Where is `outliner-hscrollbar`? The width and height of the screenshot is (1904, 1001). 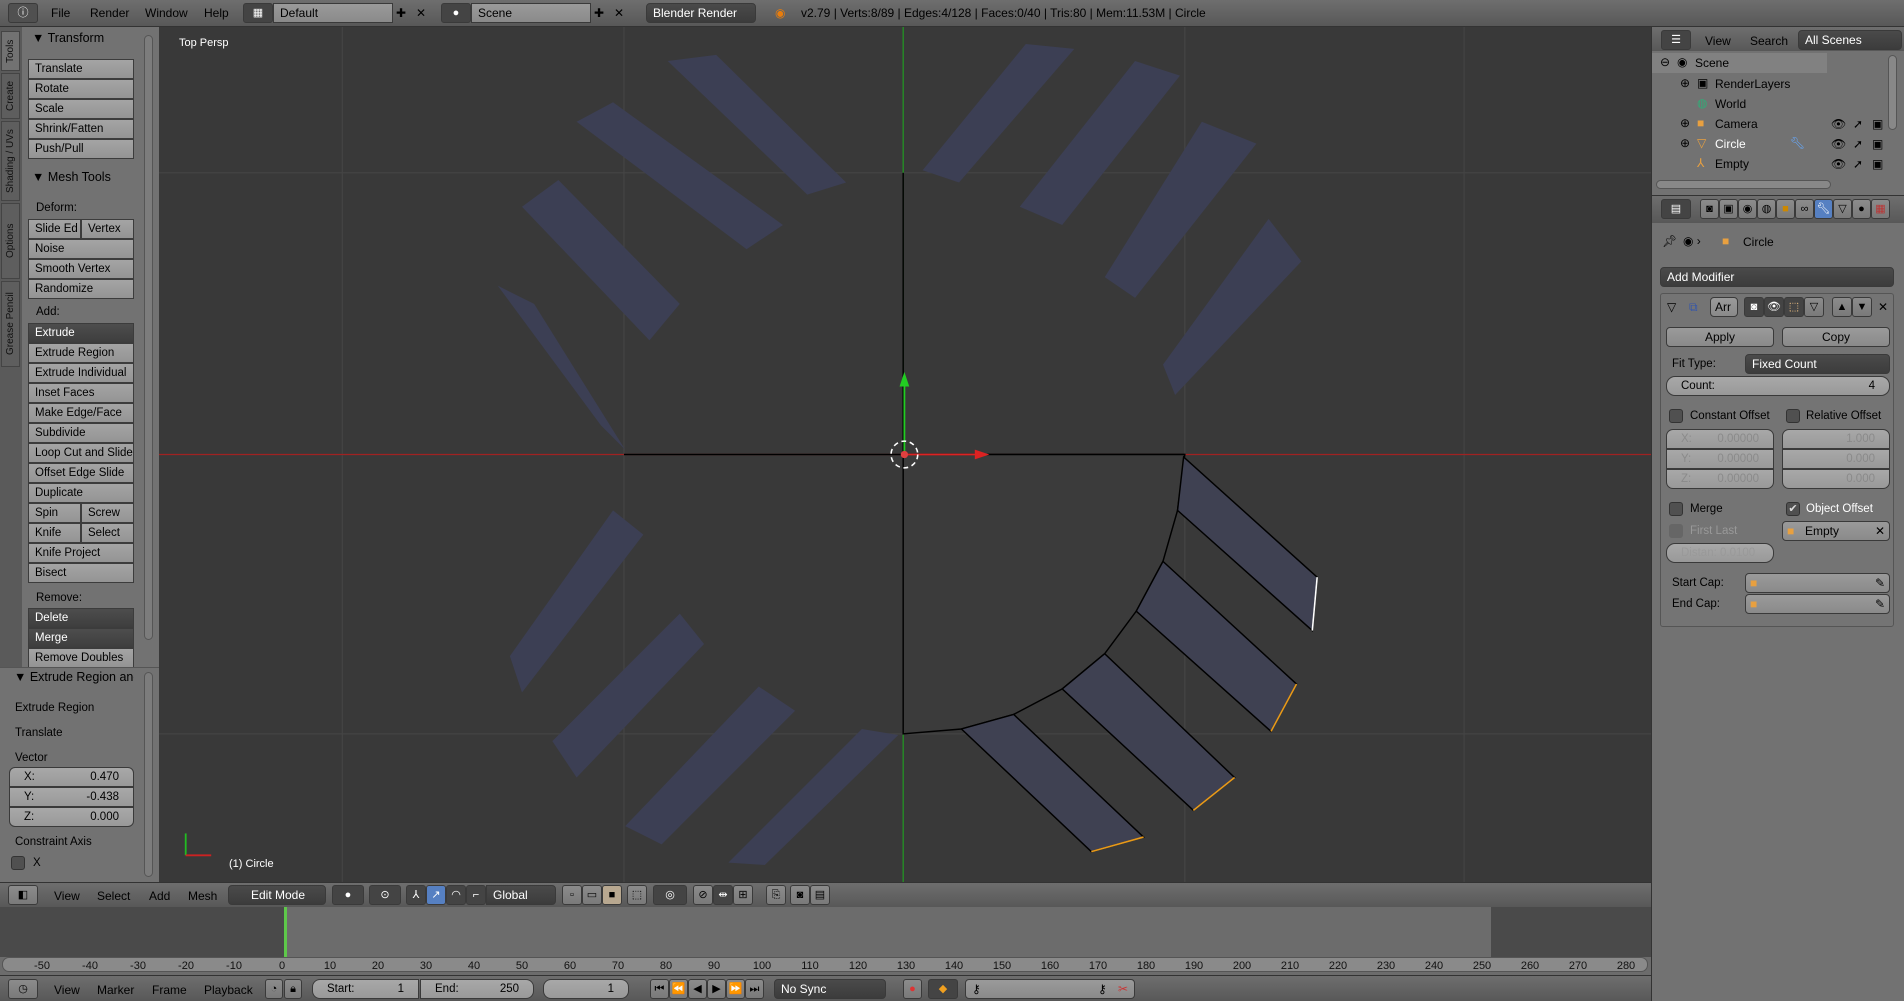 outliner-hscrollbar is located at coordinates (1743, 184).